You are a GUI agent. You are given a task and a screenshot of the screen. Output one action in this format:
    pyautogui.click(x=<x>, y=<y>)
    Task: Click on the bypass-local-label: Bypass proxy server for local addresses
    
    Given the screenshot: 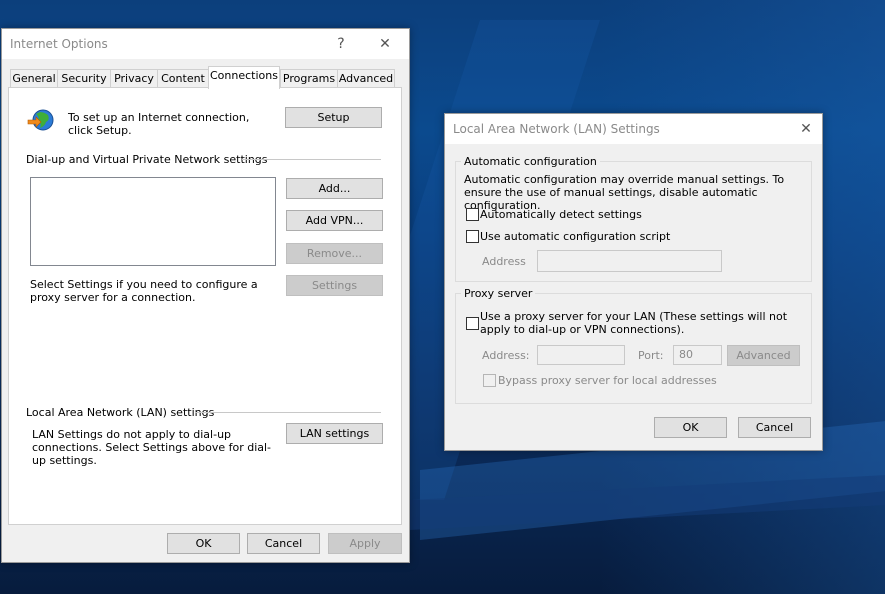 What is the action you would take?
    pyautogui.click(x=607, y=380)
    